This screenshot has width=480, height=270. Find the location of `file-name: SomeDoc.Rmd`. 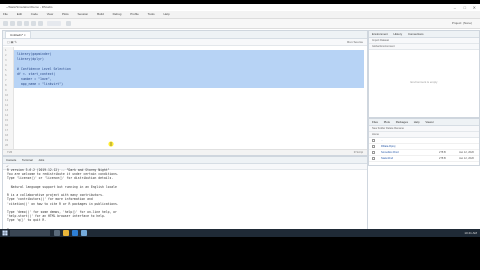

file-name: SomeDoc.Rmd is located at coordinates (390, 152).